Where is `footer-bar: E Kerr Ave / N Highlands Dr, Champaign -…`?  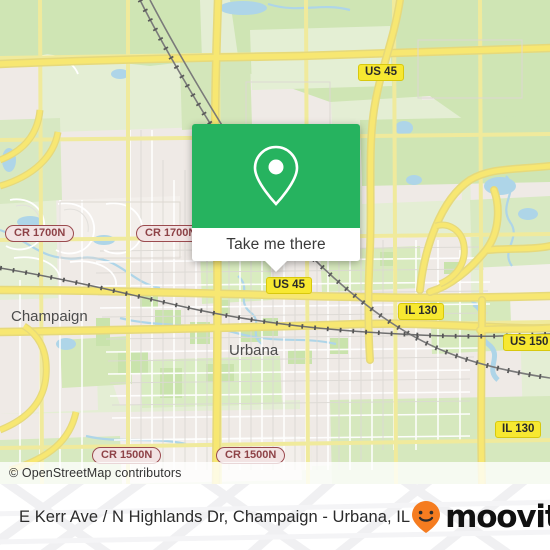 footer-bar: E Kerr Ave / N Highlands Dr, Champaign -… is located at coordinates (275, 517).